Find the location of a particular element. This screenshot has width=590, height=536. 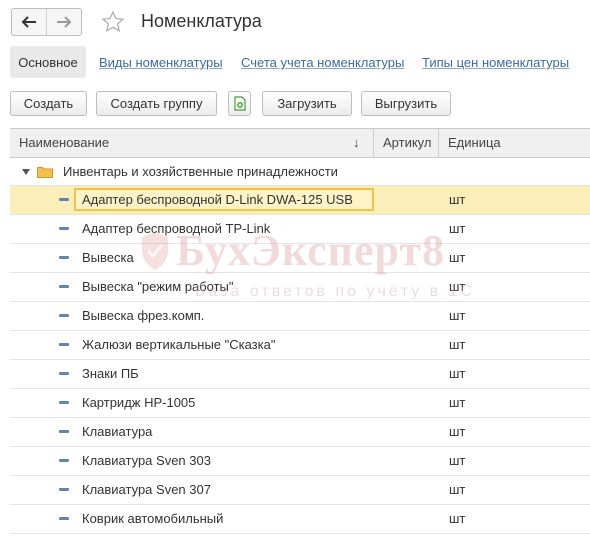

table-row: Знаки ПБ шт is located at coordinates (300, 374).